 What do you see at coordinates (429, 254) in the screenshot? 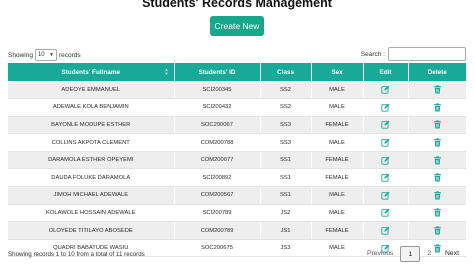
I see `page-2-button: 2` at bounding box center [429, 254].